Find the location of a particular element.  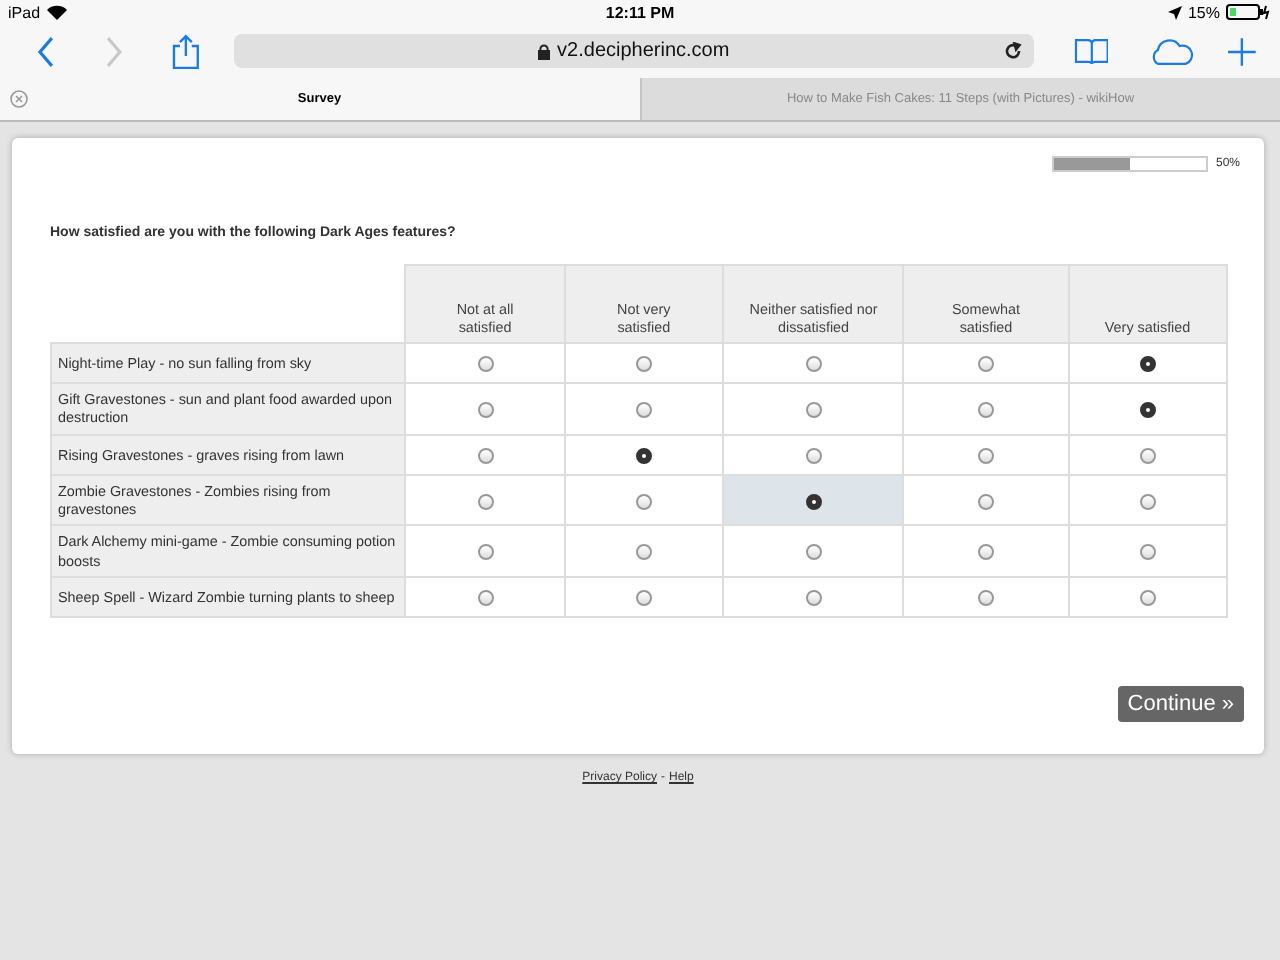

battery-percentage: 15% is located at coordinates (1203, 12).